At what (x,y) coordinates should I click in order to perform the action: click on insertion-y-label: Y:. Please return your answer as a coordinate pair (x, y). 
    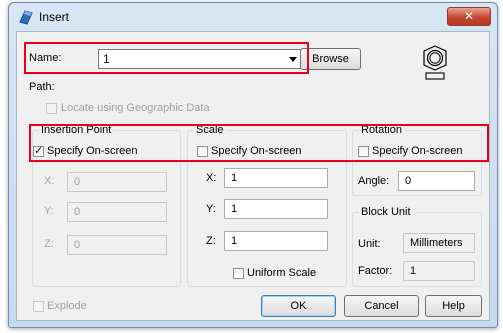
    Looking at the image, I should click on (49, 211).